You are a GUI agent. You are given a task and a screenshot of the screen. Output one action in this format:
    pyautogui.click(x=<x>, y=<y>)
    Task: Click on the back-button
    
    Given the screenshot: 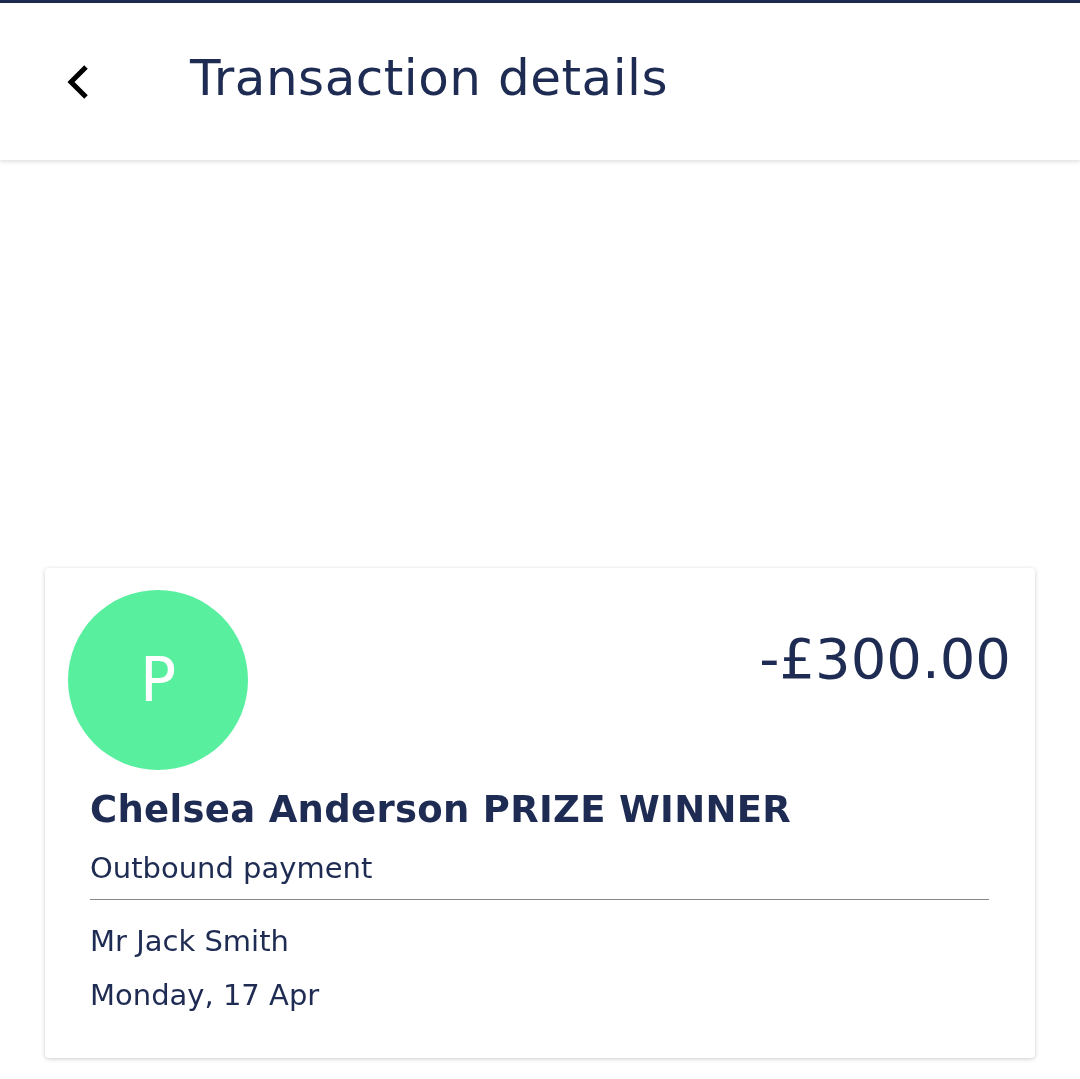 What is the action you would take?
    pyautogui.click(x=78, y=81)
    